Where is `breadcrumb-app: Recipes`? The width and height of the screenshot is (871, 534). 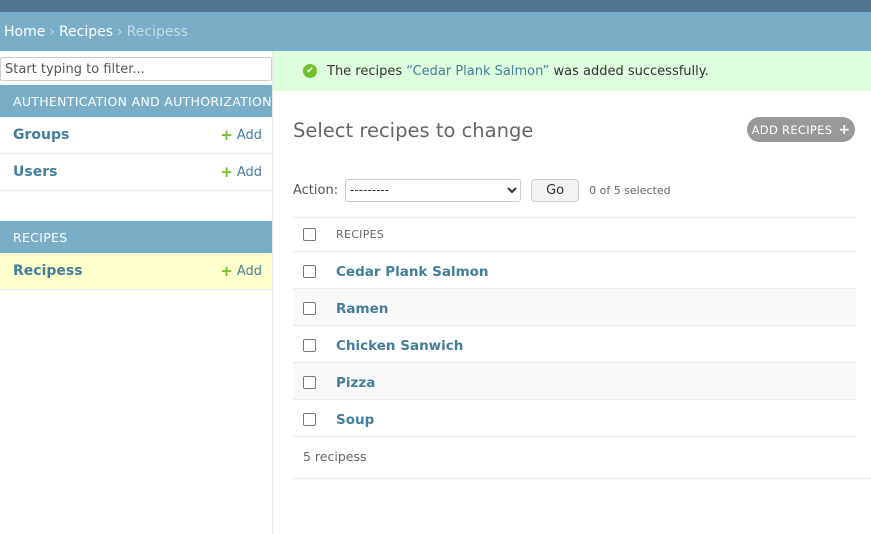 breadcrumb-app: Recipes is located at coordinates (86, 32).